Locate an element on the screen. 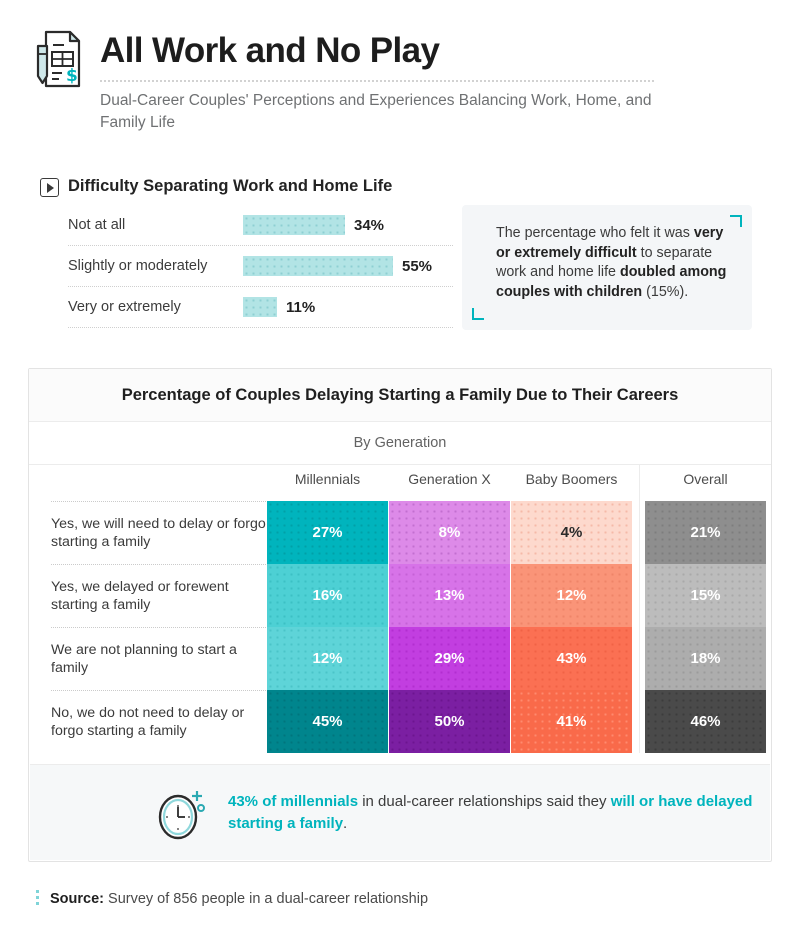  source-label: Source: is located at coordinates (77, 899).